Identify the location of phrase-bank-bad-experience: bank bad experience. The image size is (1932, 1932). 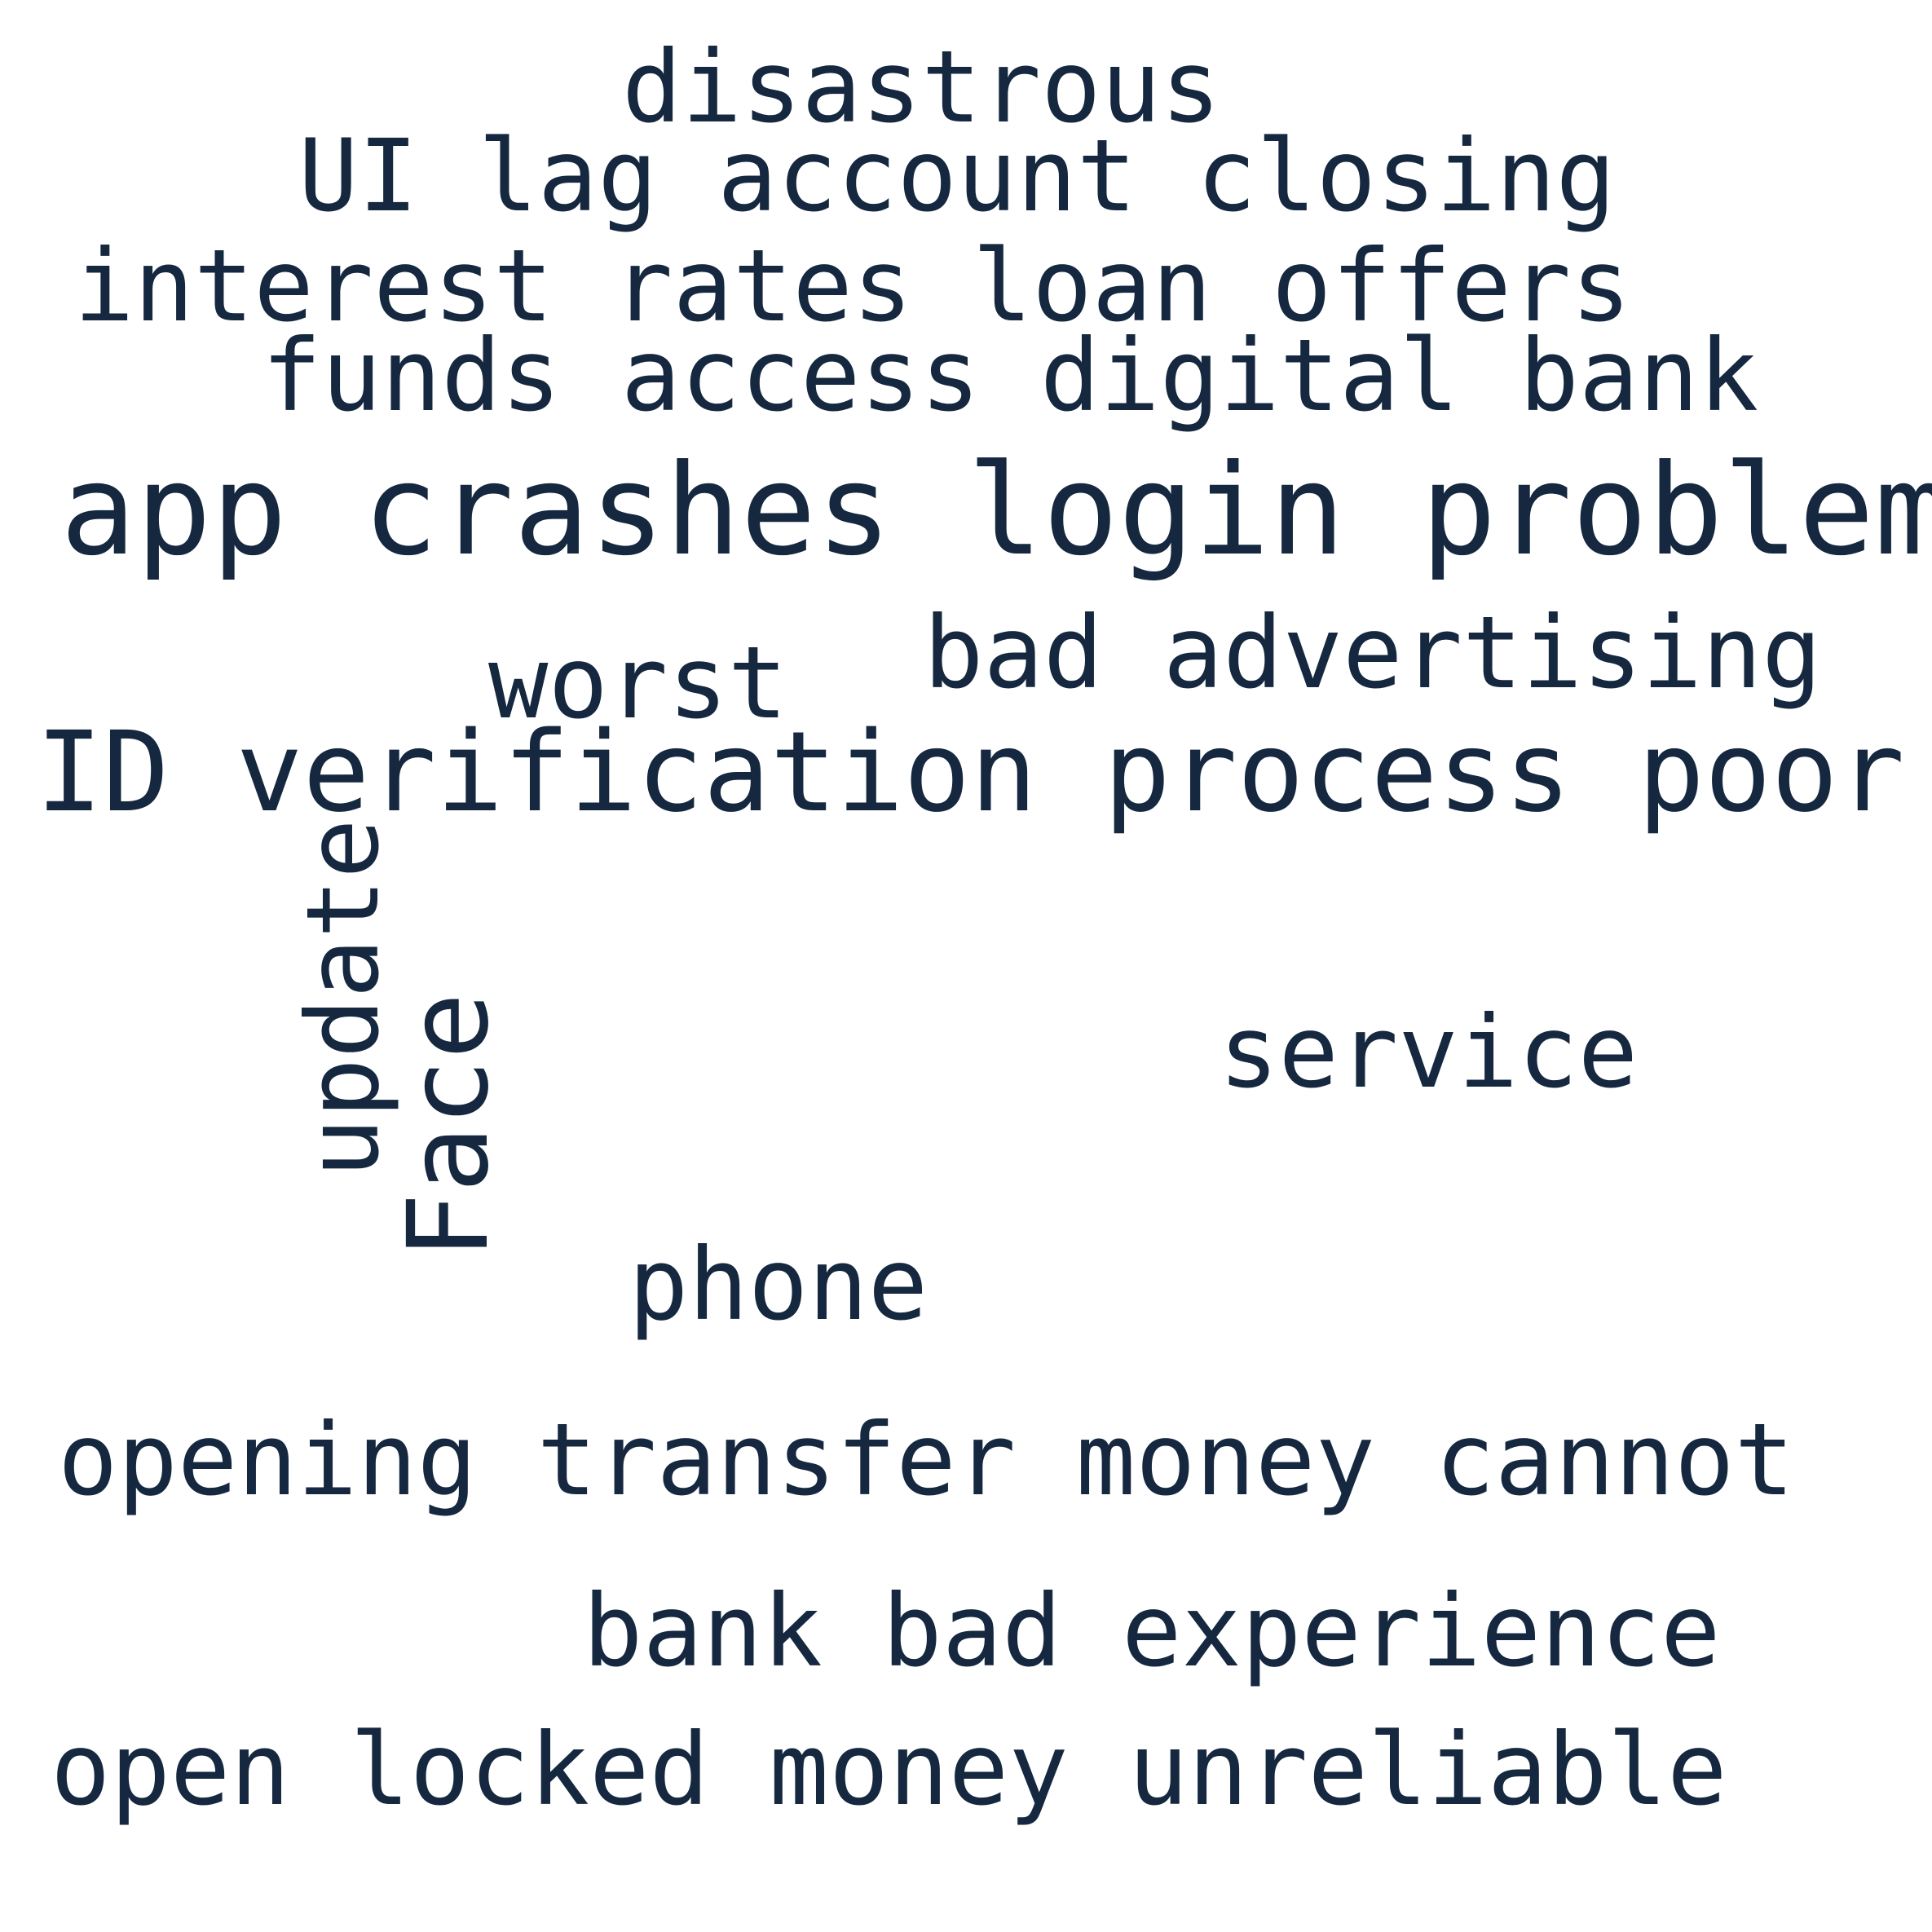
(1152, 1631).